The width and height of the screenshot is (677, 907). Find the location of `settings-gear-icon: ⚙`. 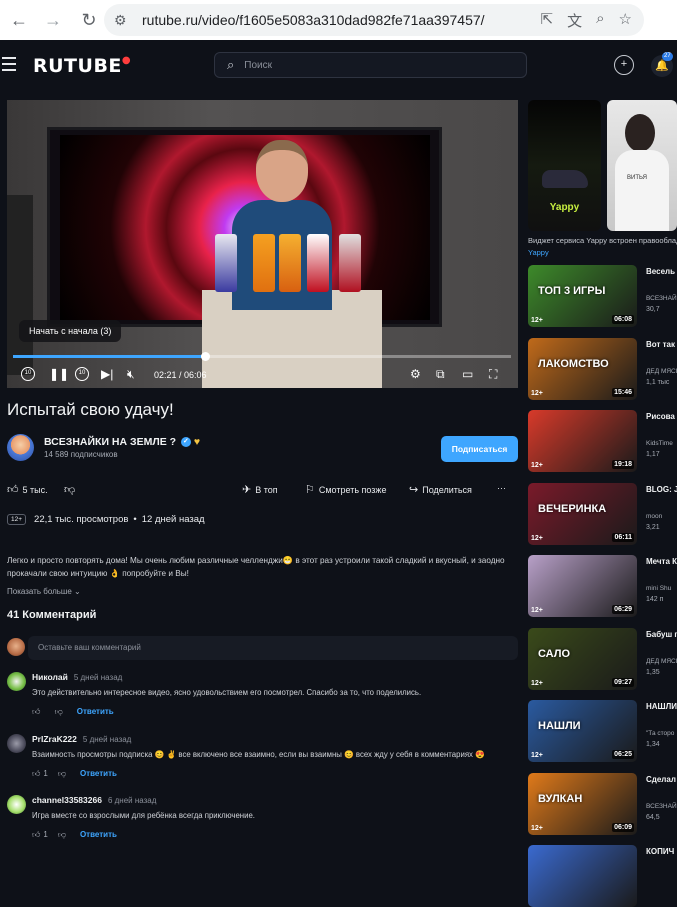

settings-gear-icon: ⚙ is located at coordinates (415, 374).